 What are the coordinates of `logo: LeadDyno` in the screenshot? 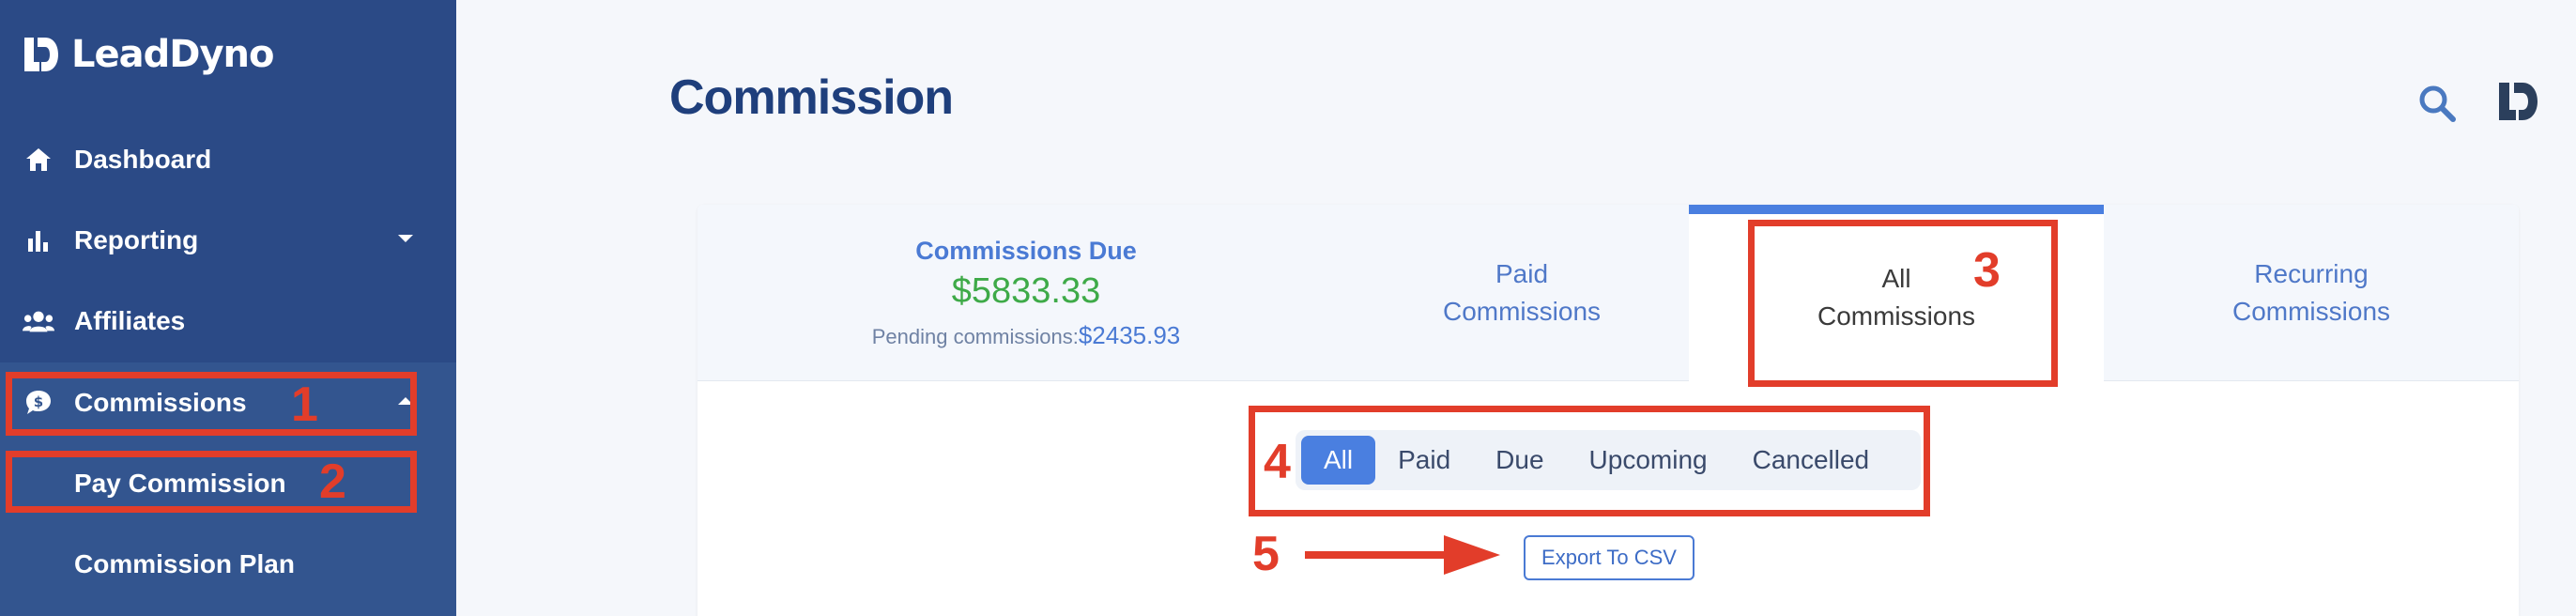 It's located at (148, 54).